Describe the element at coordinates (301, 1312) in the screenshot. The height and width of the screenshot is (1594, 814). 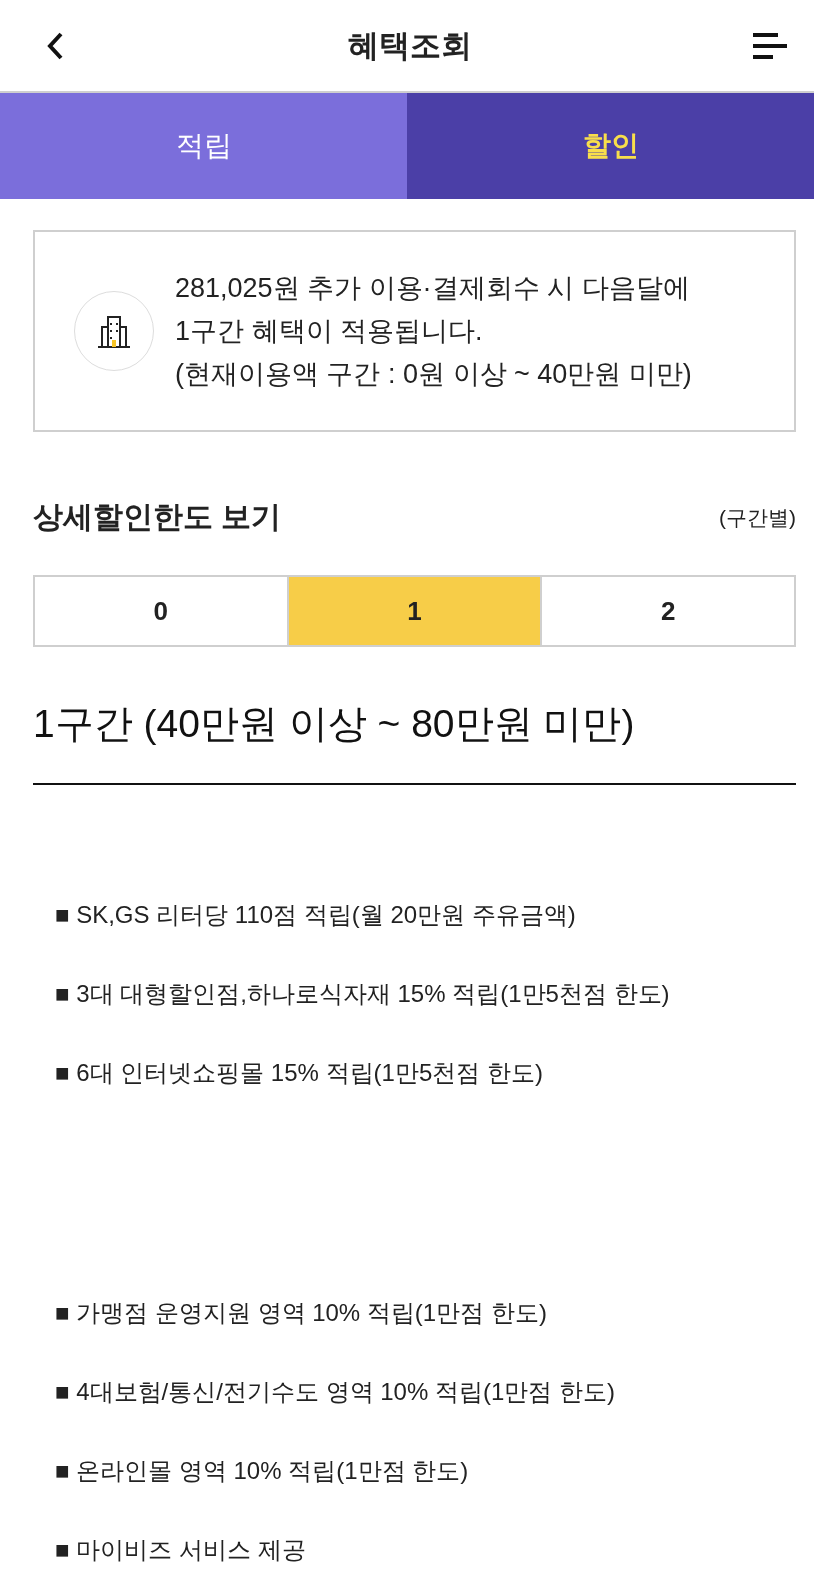
I see `benefit-item: ■ 가맹점 운영지원 영역 10% 적립(1만점 한도)` at that location.